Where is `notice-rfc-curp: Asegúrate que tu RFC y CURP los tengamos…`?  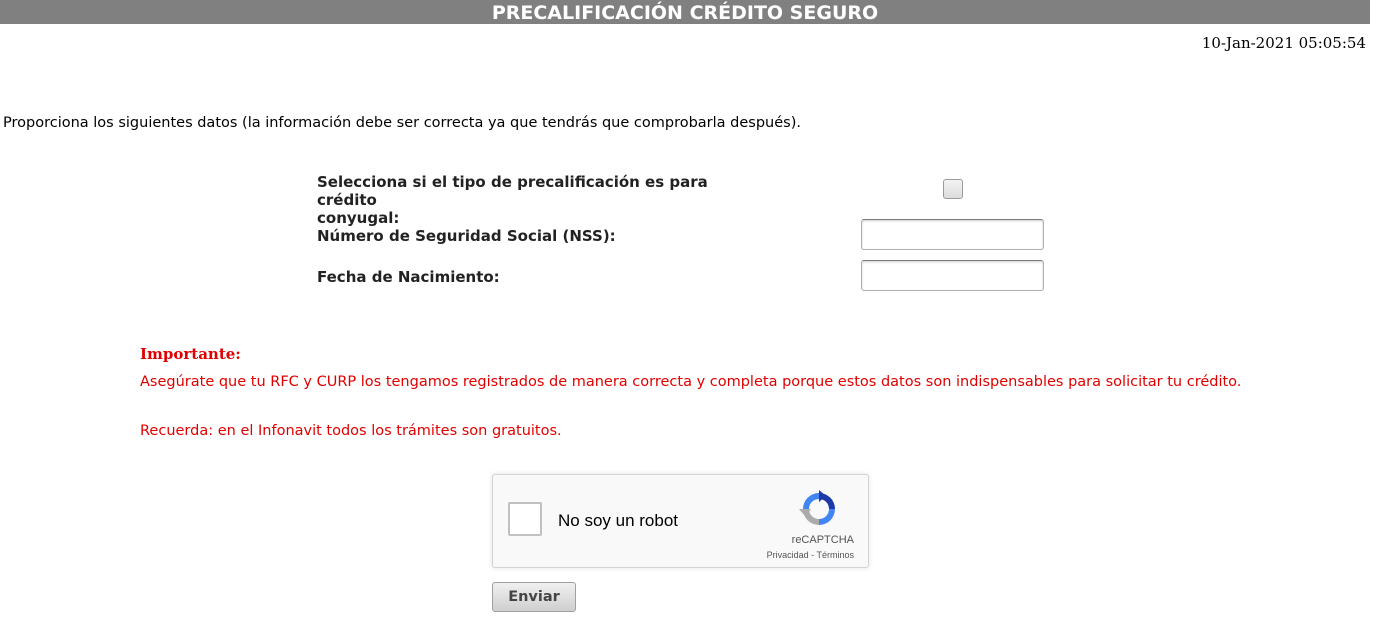
notice-rfc-curp: Asegúrate que tu RFC y CURP los tengamos… is located at coordinates (691, 382).